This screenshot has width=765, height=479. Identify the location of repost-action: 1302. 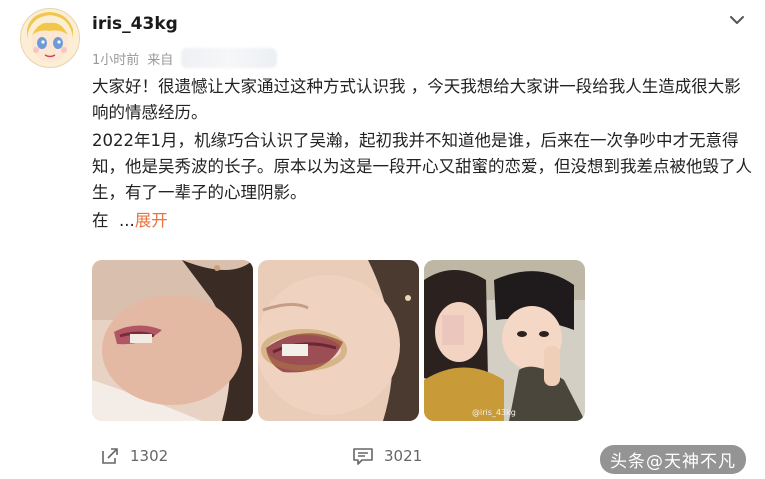
(134, 456).